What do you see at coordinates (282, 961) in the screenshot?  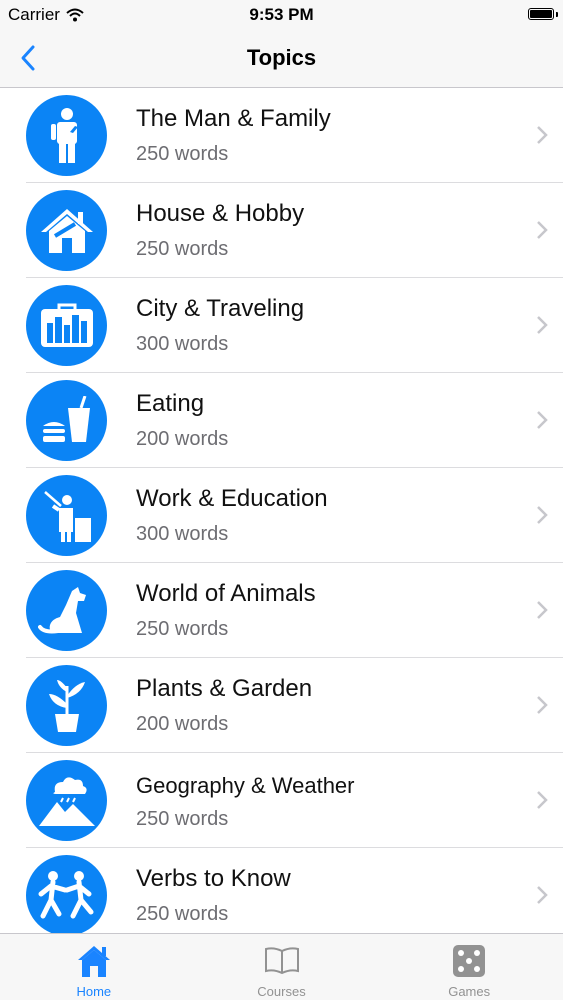 I see `book-icon` at bounding box center [282, 961].